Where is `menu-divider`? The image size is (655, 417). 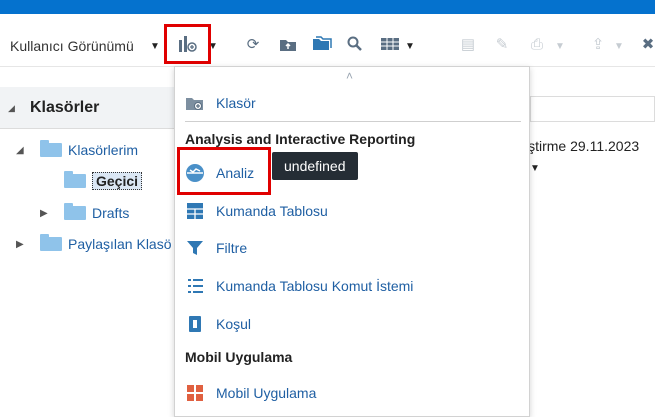
menu-divider is located at coordinates (353, 121).